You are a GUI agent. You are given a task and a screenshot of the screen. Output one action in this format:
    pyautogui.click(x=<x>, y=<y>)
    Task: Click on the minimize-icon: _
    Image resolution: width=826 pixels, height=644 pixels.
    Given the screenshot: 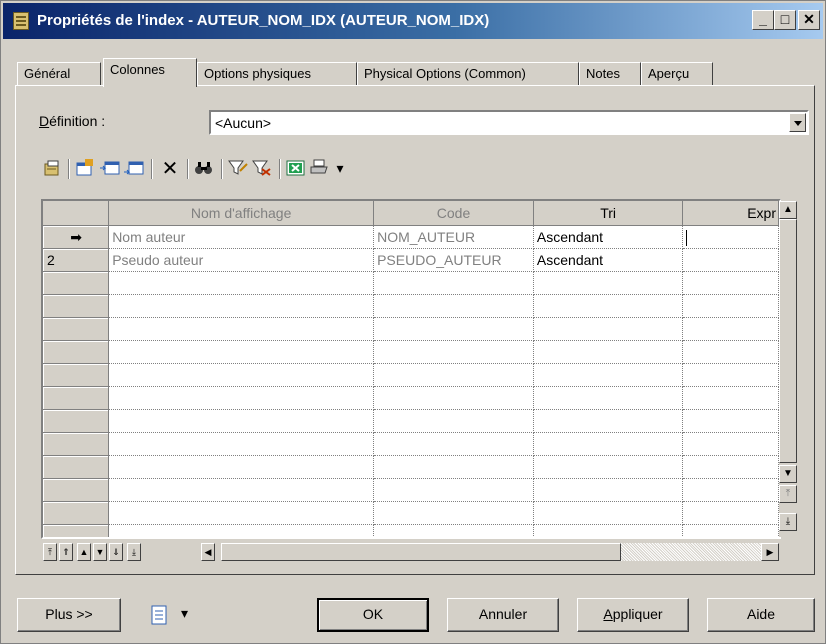 What is the action you would take?
    pyautogui.click(x=763, y=19)
    